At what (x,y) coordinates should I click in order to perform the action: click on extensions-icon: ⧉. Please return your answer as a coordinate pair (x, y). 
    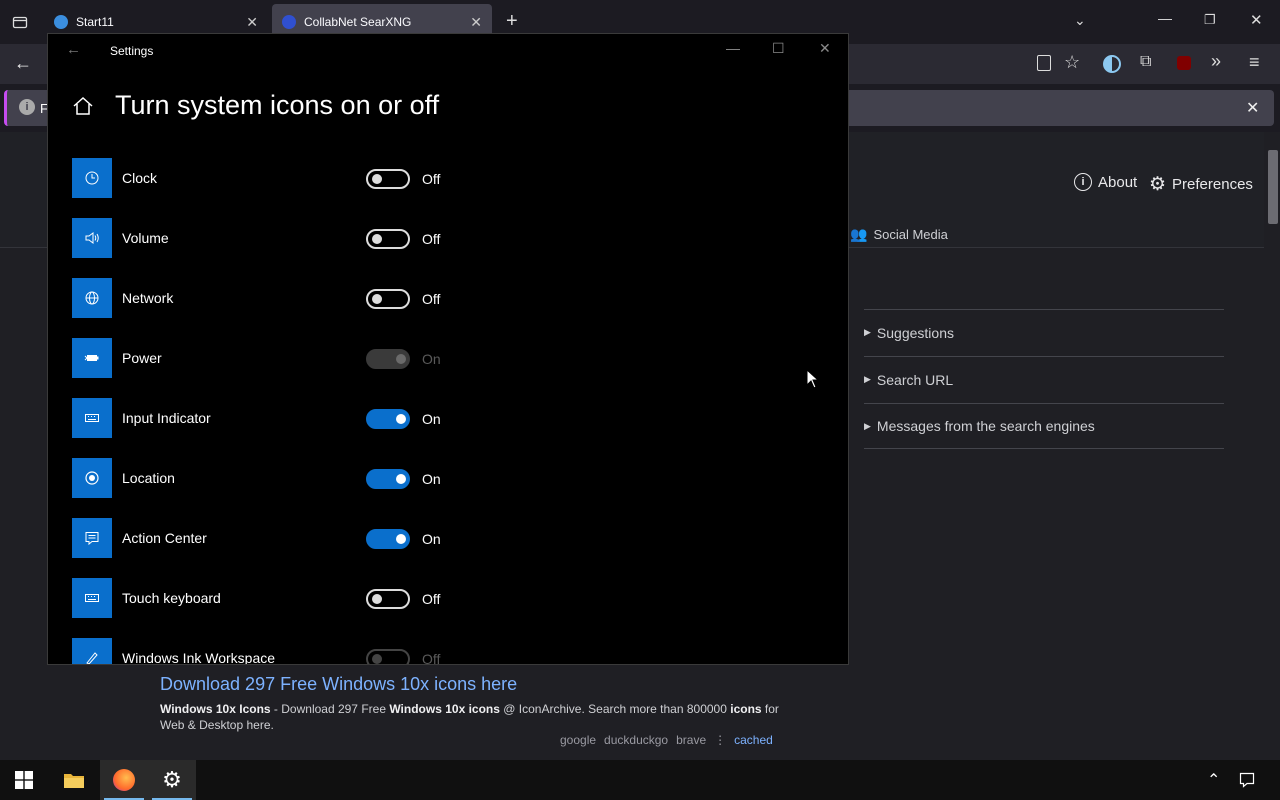
    Looking at the image, I should click on (1145, 62).